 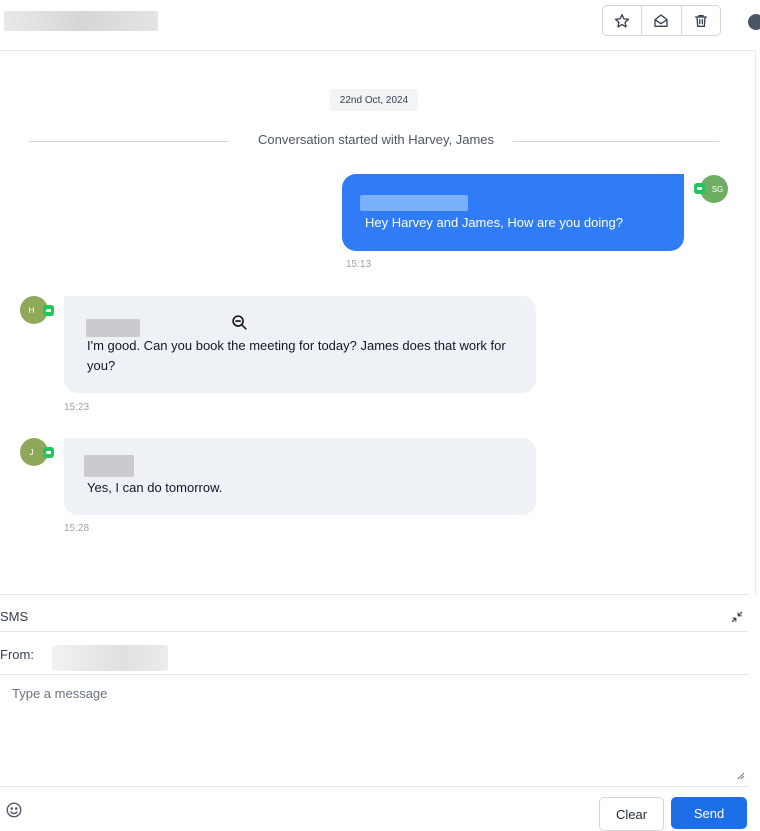 What do you see at coordinates (155, 487) in the screenshot?
I see `message-text: Yes, I can do tomorrow.` at bounding box center [155, 487].